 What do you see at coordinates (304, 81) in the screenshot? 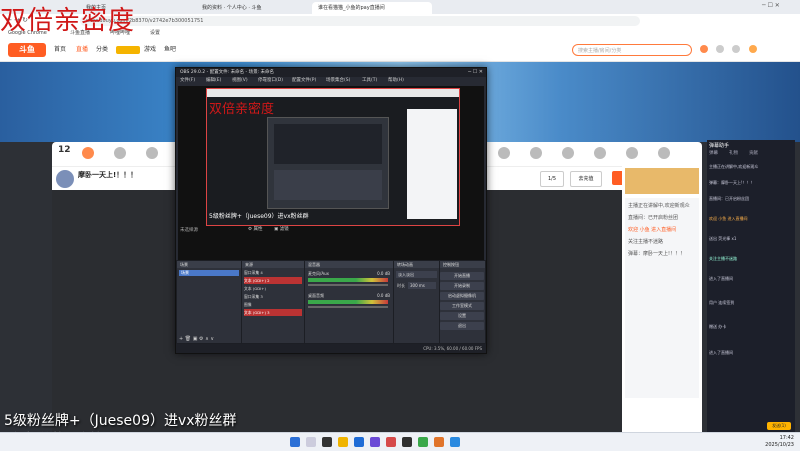
I see `obs-menu-item: 配置文件(P)` at bounding box center [304, 81].